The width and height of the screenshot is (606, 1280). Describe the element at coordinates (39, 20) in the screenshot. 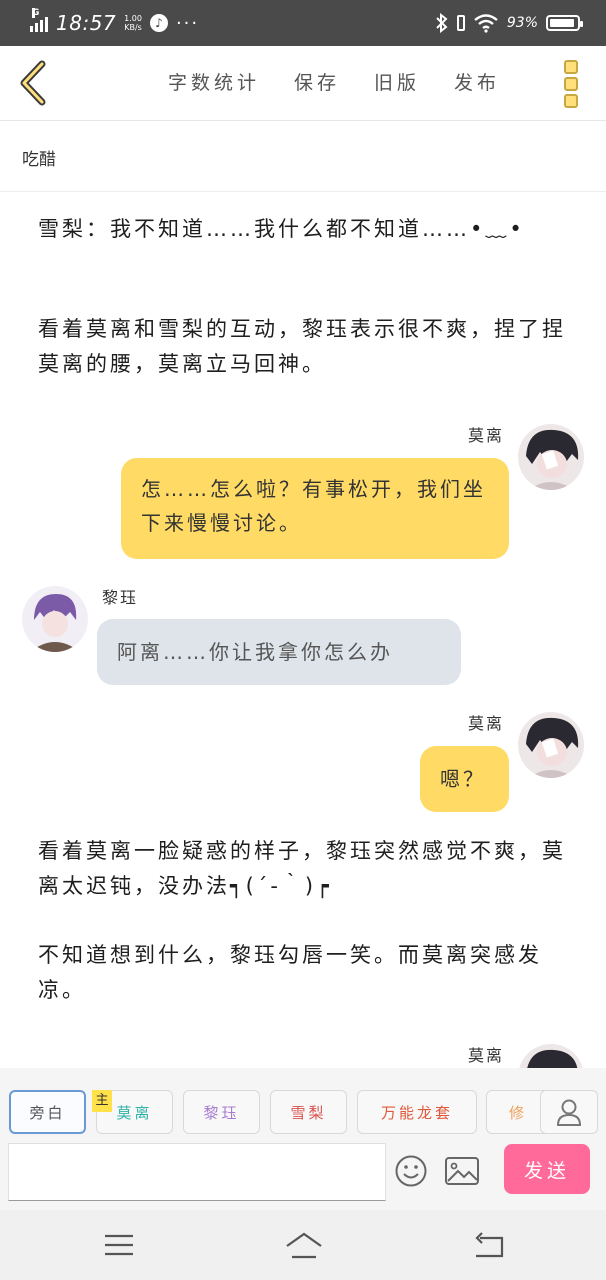

I see `signal-icon: G` at that location.